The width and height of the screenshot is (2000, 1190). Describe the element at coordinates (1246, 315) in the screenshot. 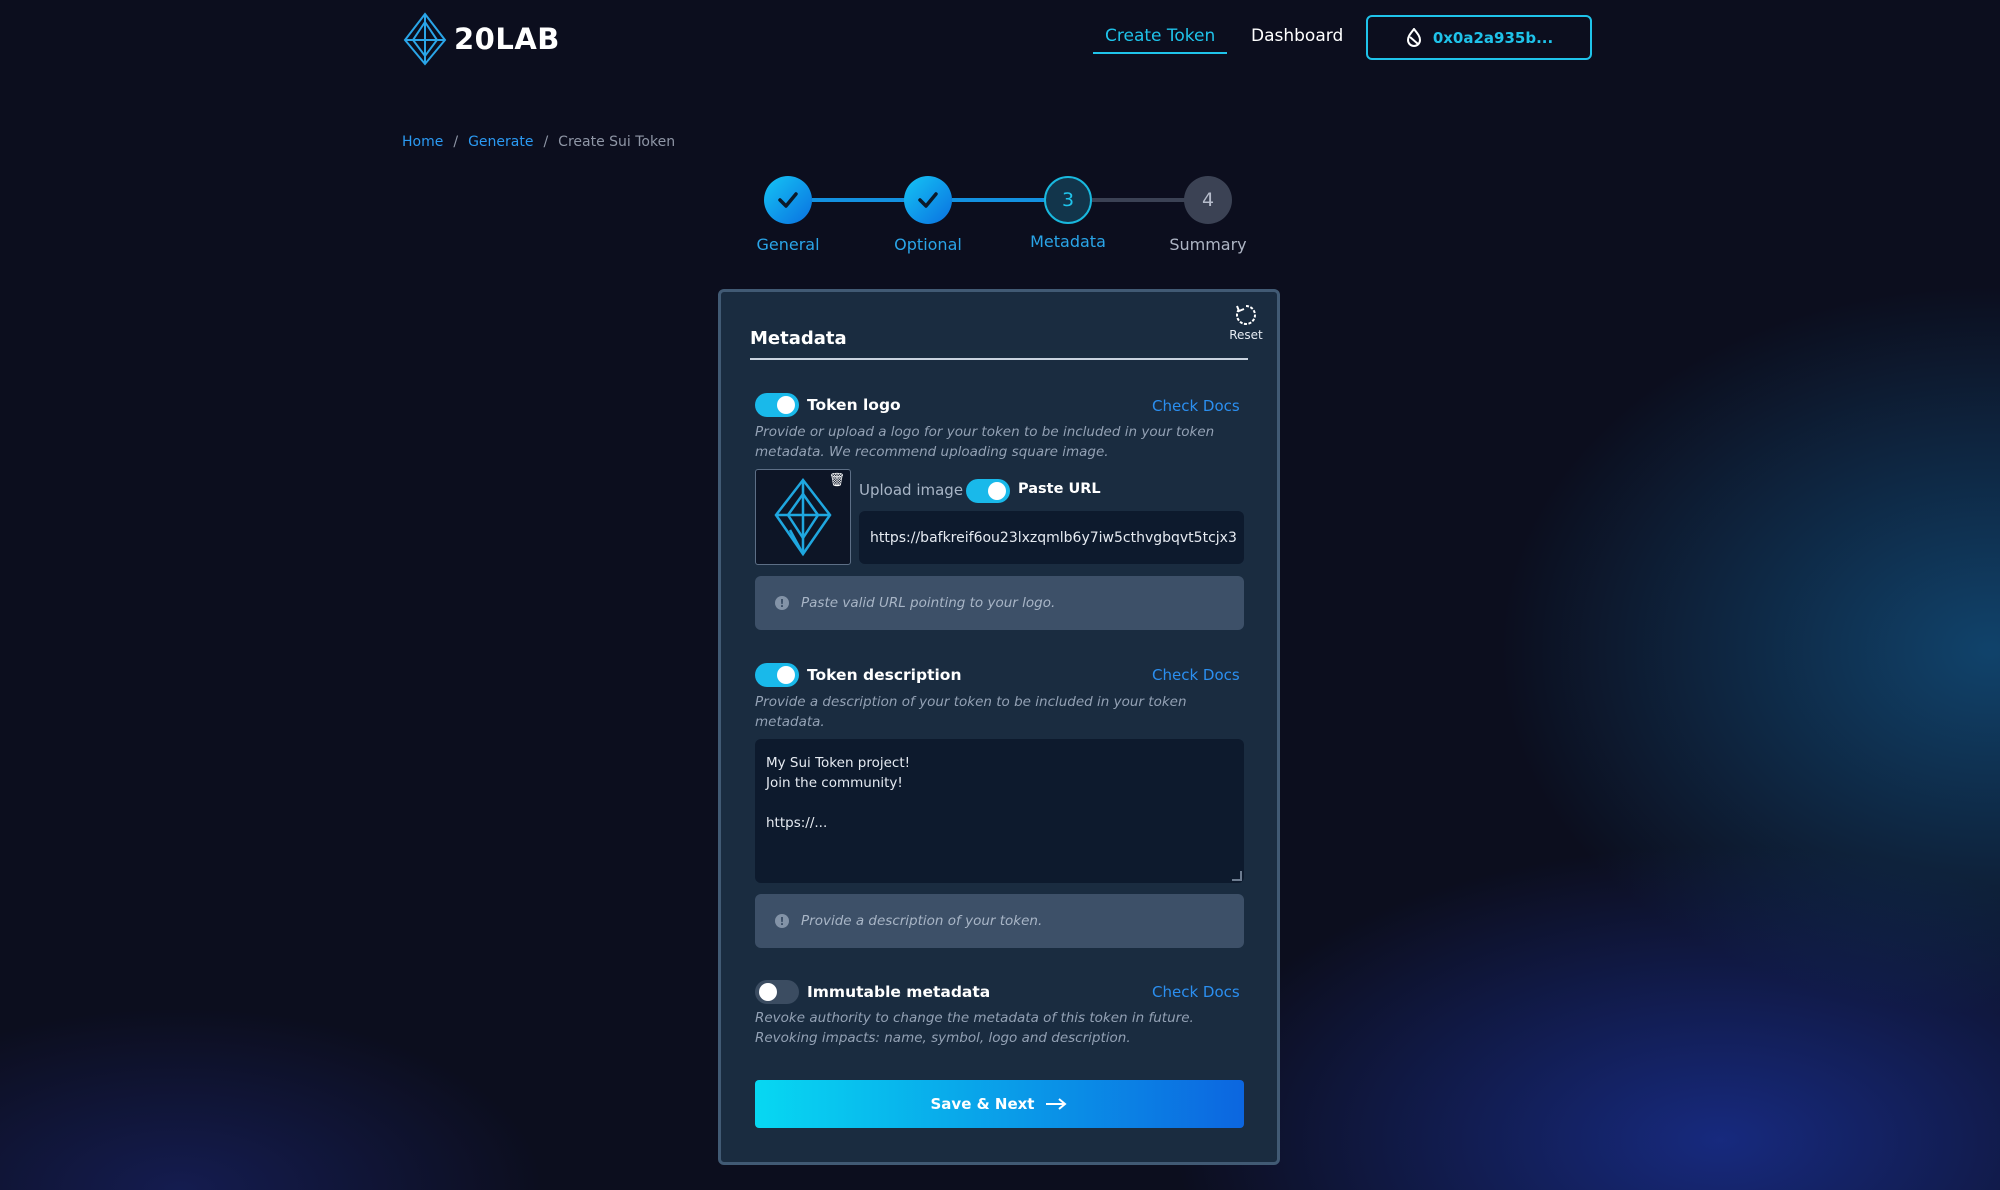

I see `reset-icon` at that location.